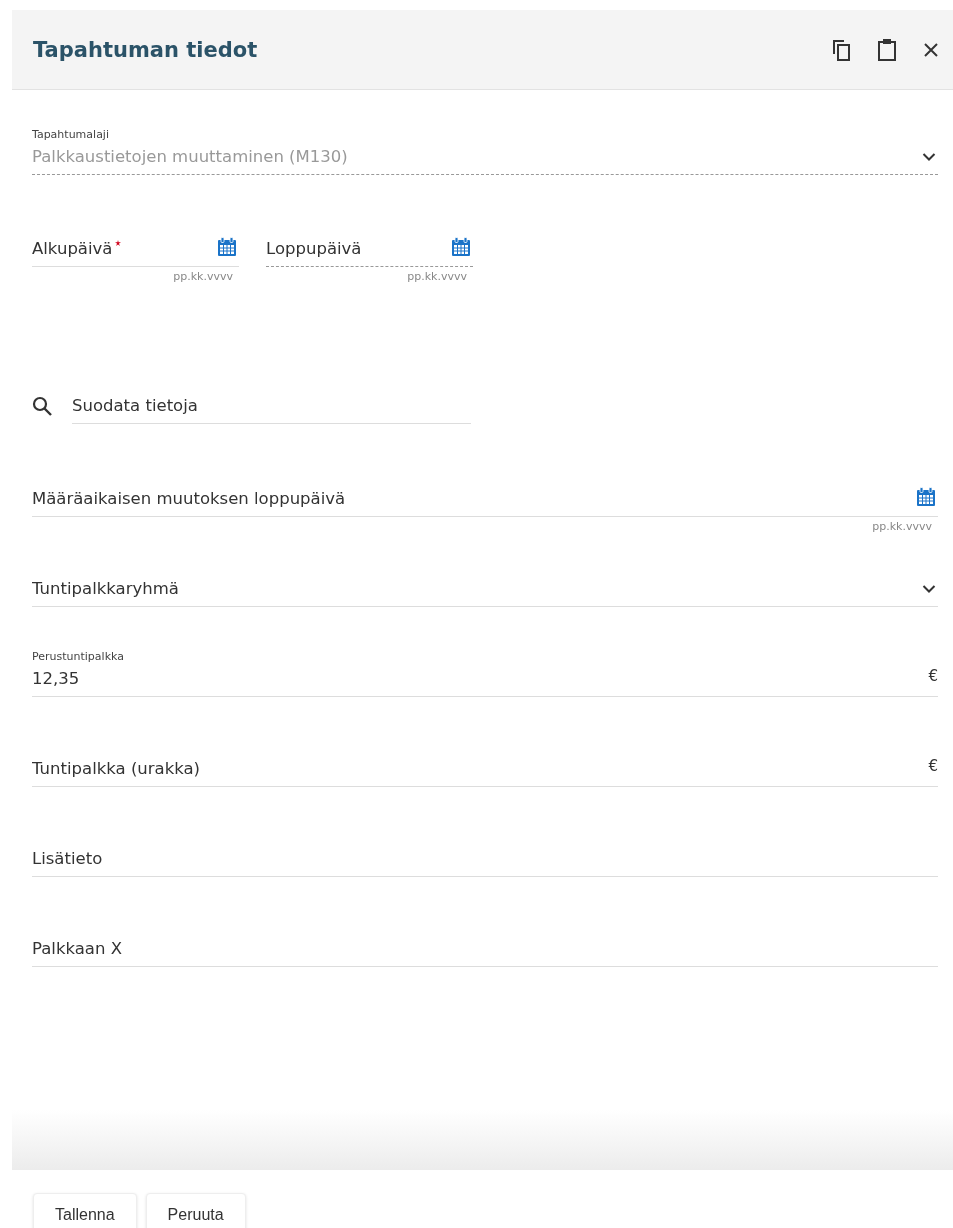 The height and width of the screenshot is (1228, 953). What do you see at coordinates (887, 49) in the screenshot?
I see `clipboard-icon` at bounding box center [887, 49].